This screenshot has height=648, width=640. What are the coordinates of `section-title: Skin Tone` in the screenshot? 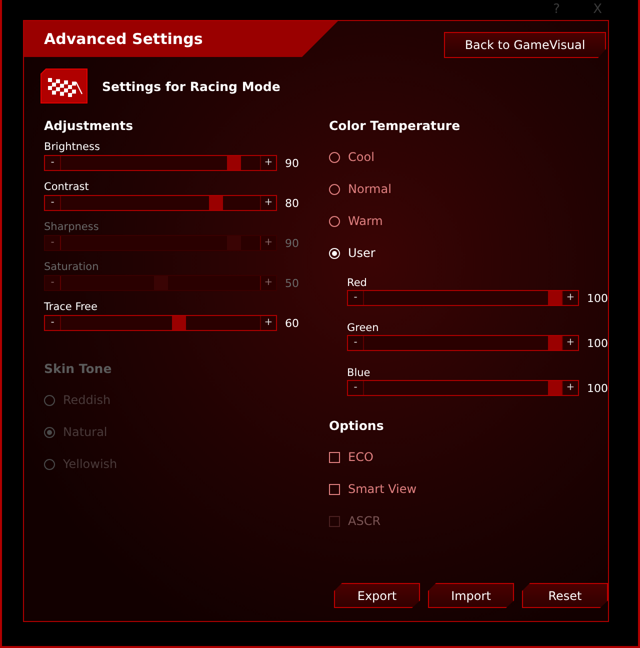 It's located at (78, 368).